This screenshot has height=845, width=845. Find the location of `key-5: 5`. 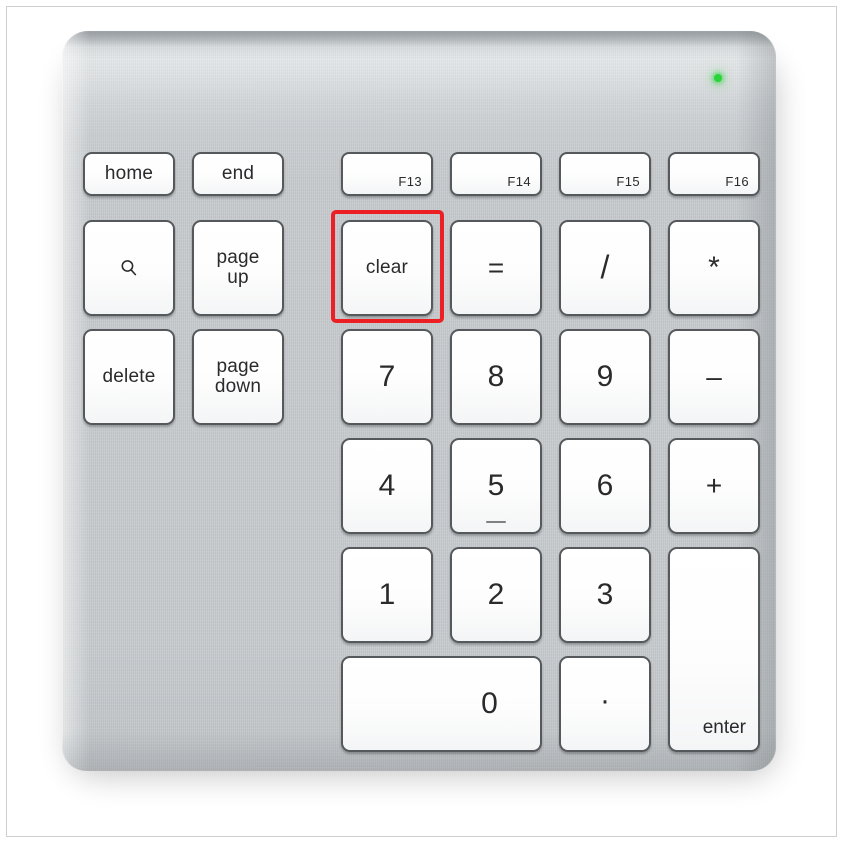

key-5: 5 is located at coordinates (496, 486).